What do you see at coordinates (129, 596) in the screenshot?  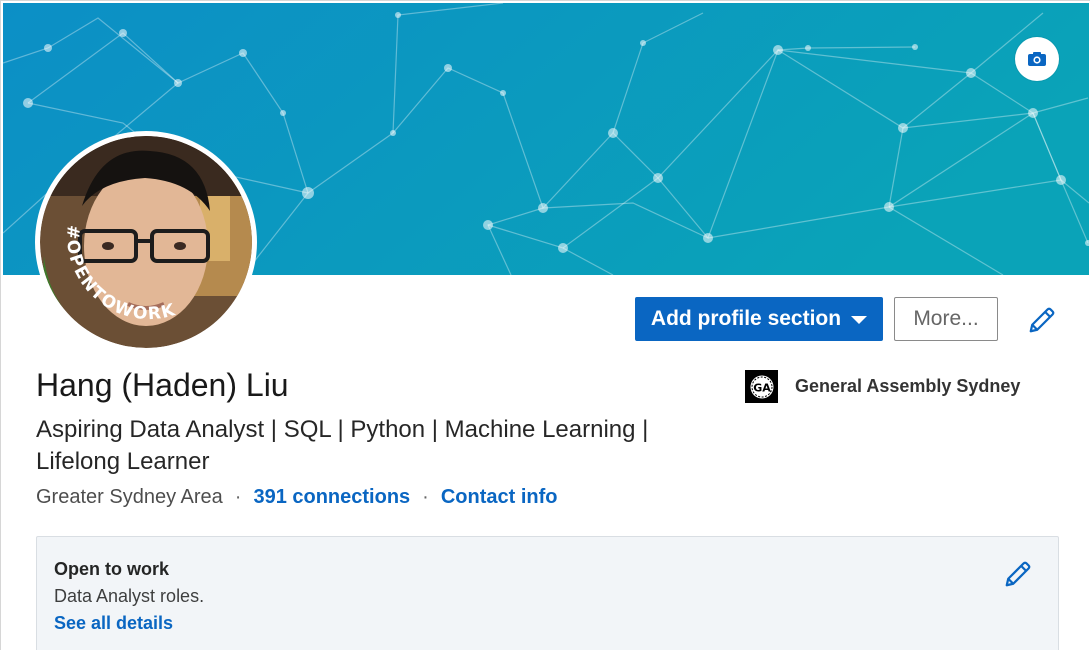 I see `open-to-work-description: Data Analyst roles.` at bounding box center [129, 596].